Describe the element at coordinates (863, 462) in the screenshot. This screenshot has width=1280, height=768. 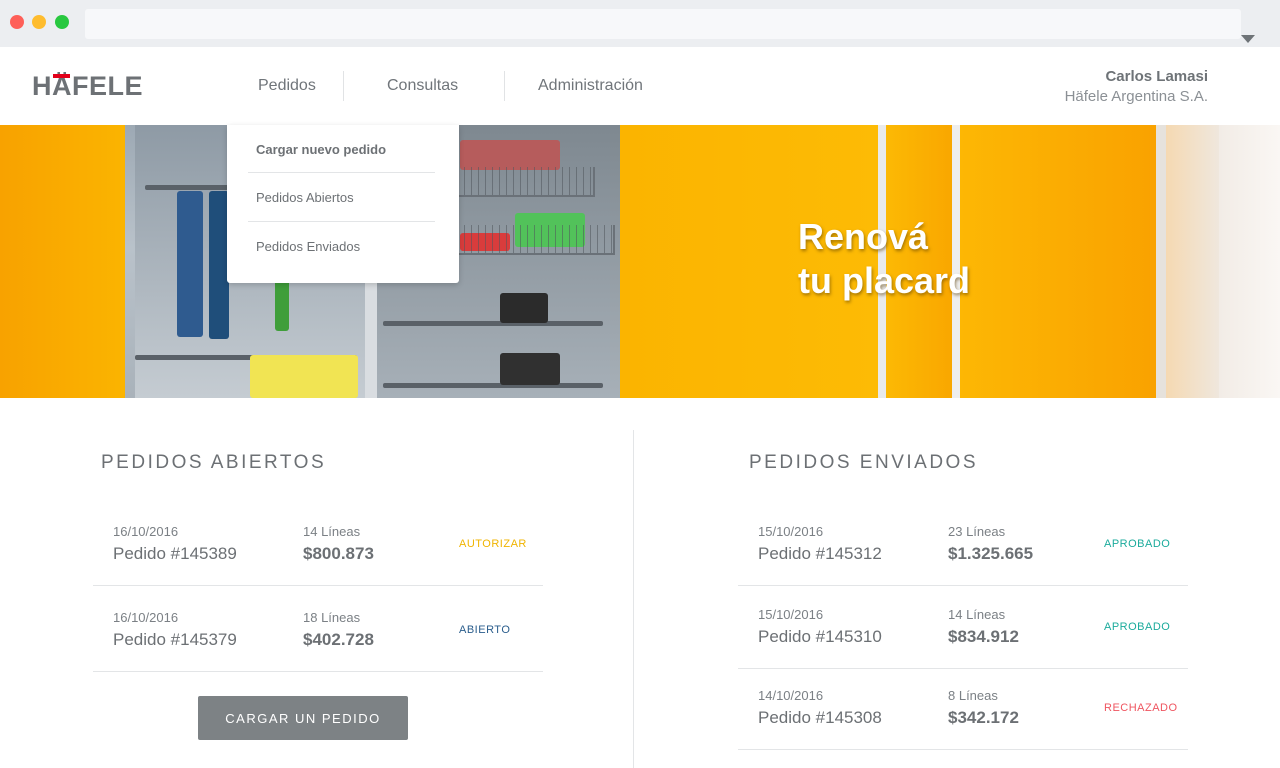
I see `sent-orders-title: PEDIDOS ENVIADOS` at that location.